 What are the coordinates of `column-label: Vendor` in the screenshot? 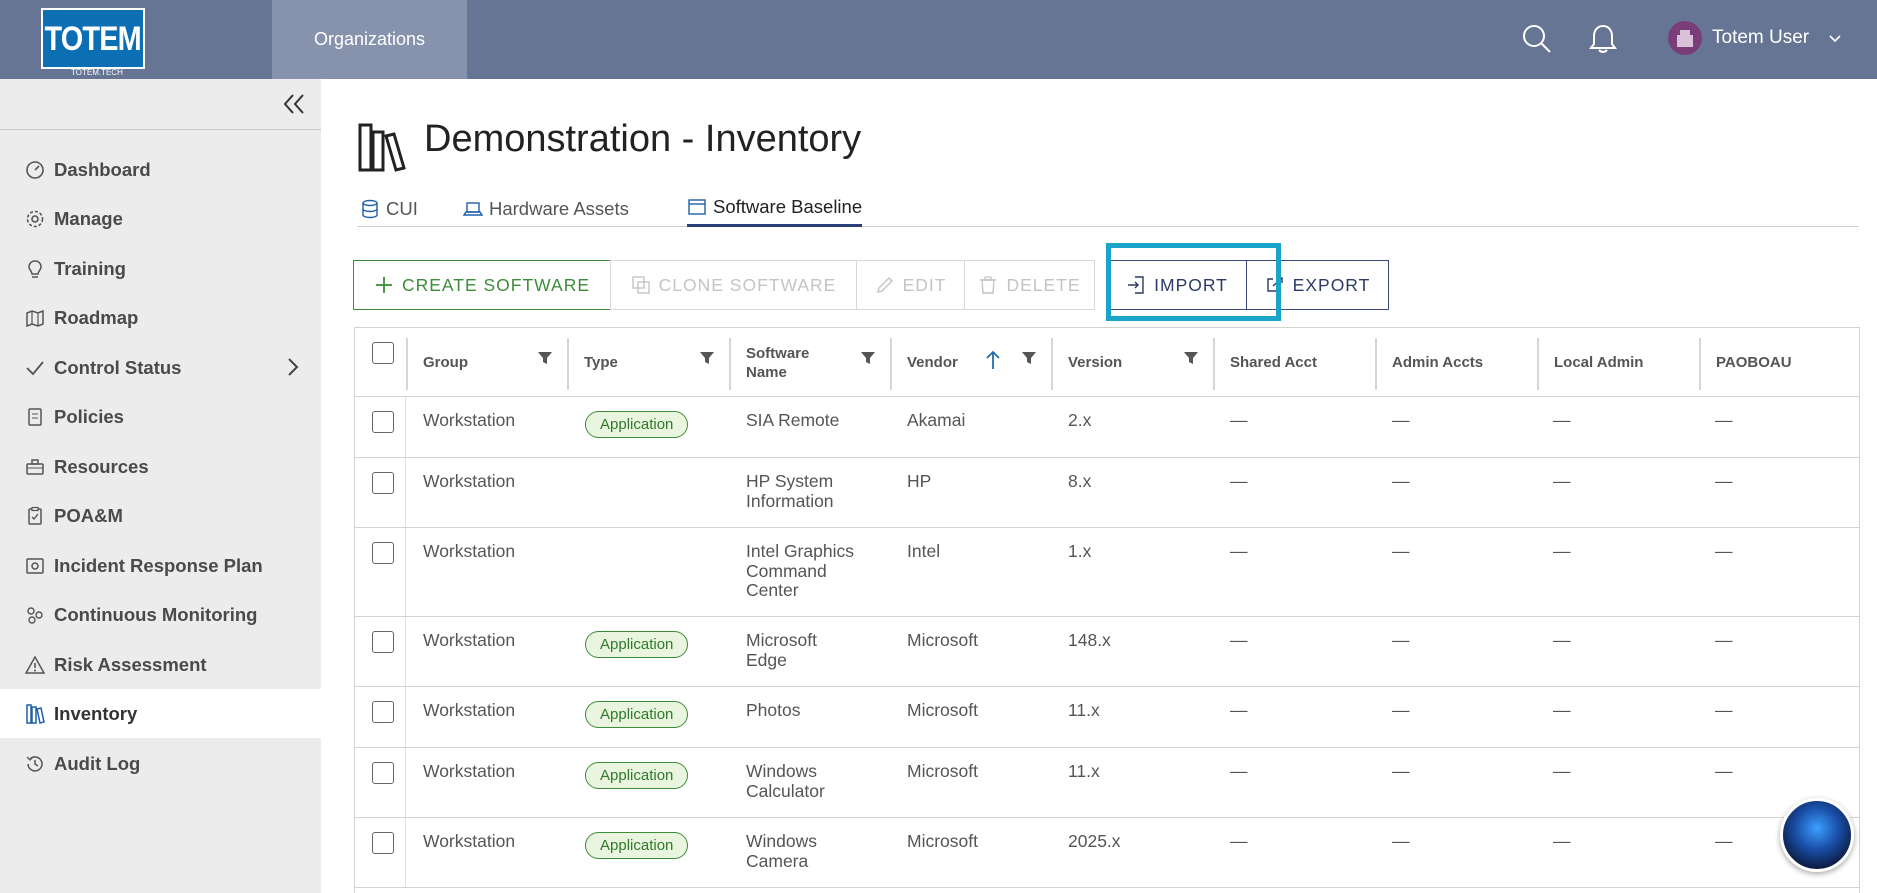 It's located at (932, 362).